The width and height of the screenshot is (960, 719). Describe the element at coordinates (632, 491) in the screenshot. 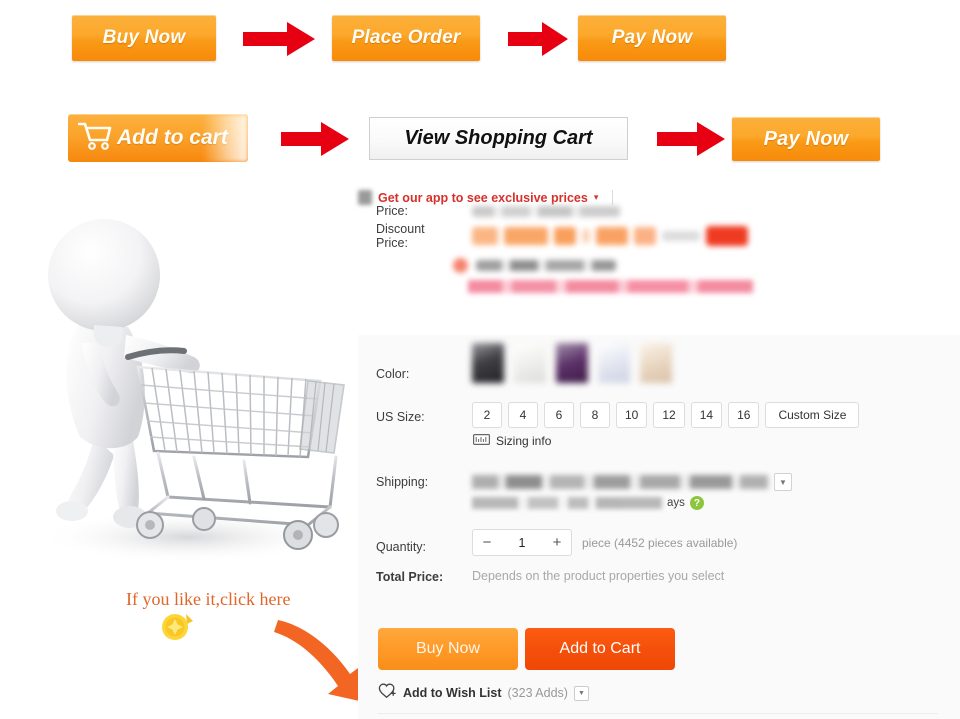

I see `shipping-value-group: ▼ ays ?` at that location.